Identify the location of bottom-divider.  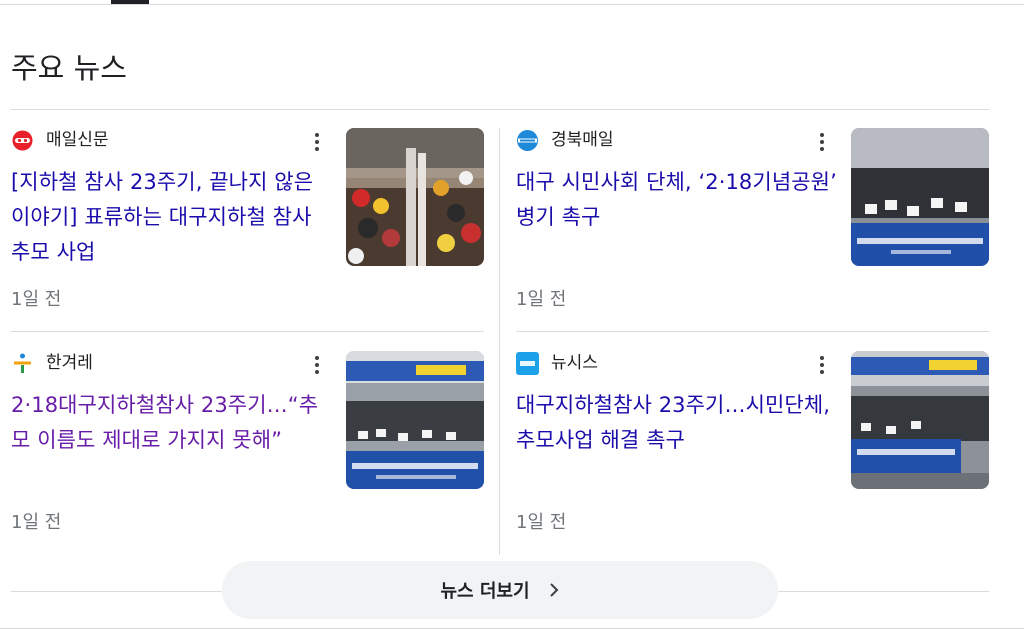
(512, 628).